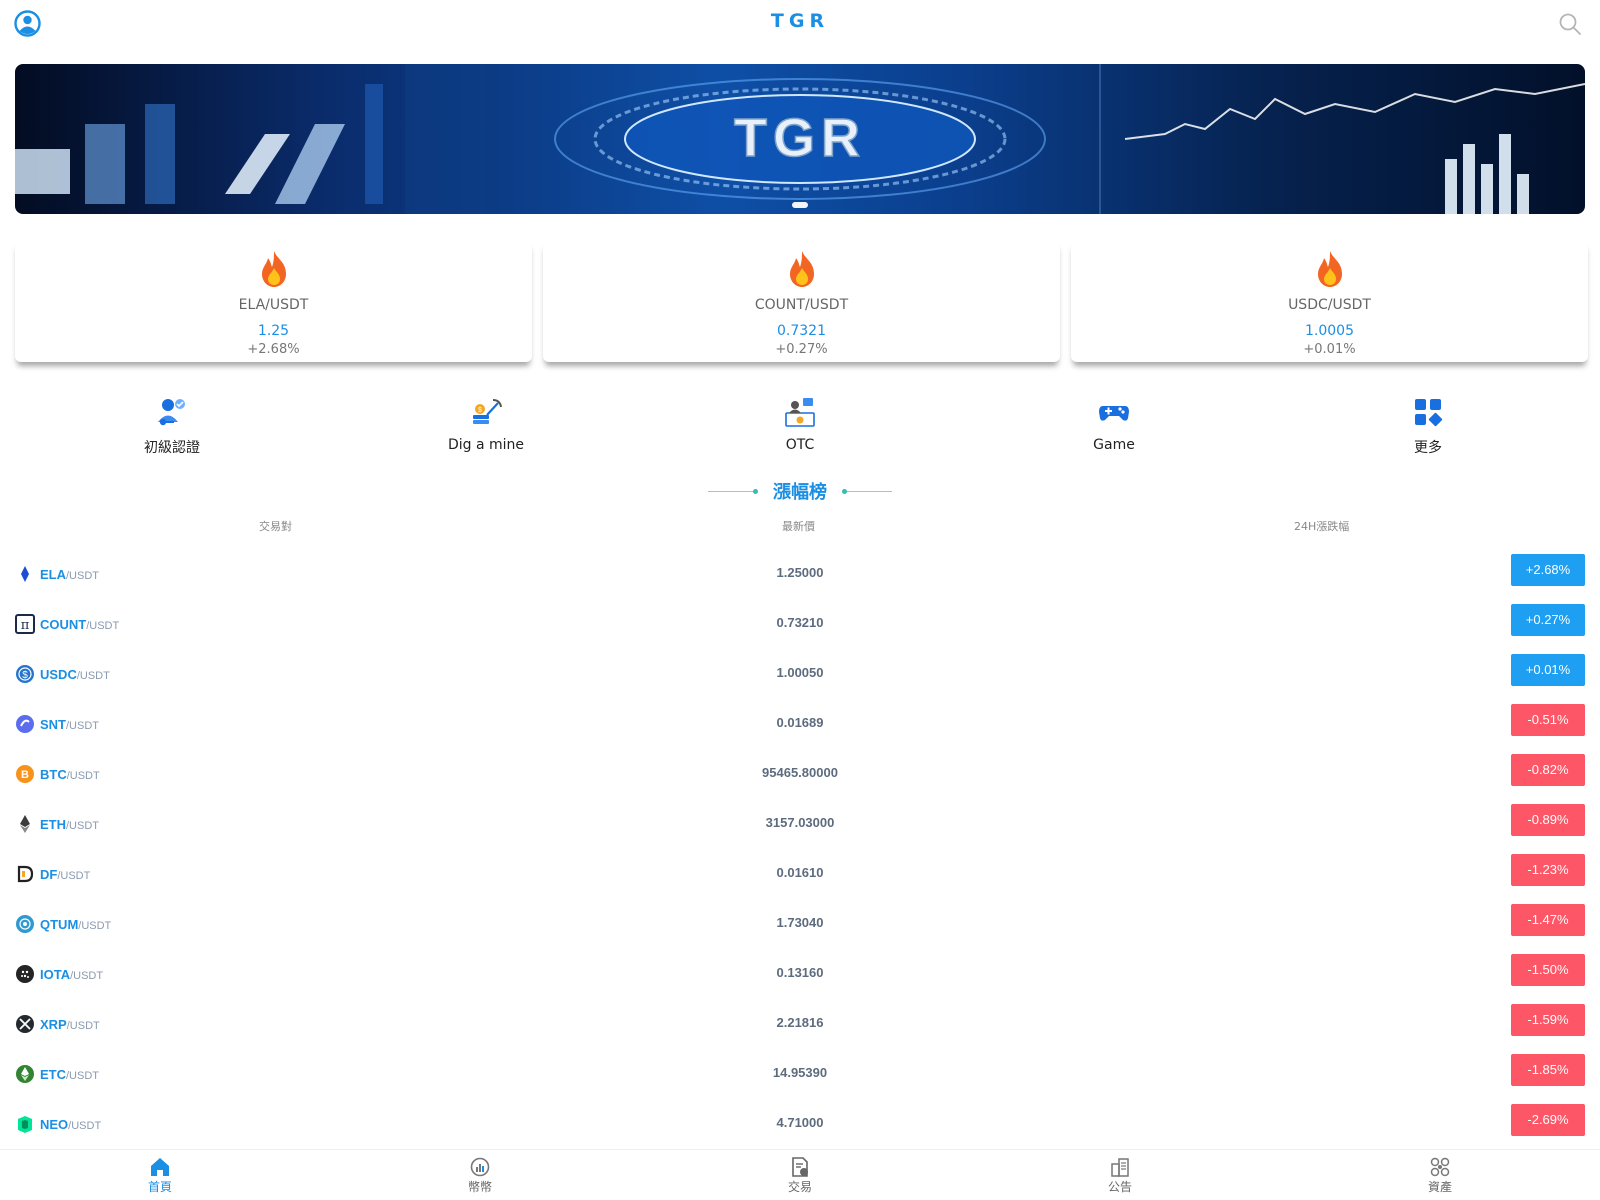 The image size is (1600, 1200). Describe the element at coordinates (54, 1124) in the screenshot. I see `base-symbol: NEO` at that location.